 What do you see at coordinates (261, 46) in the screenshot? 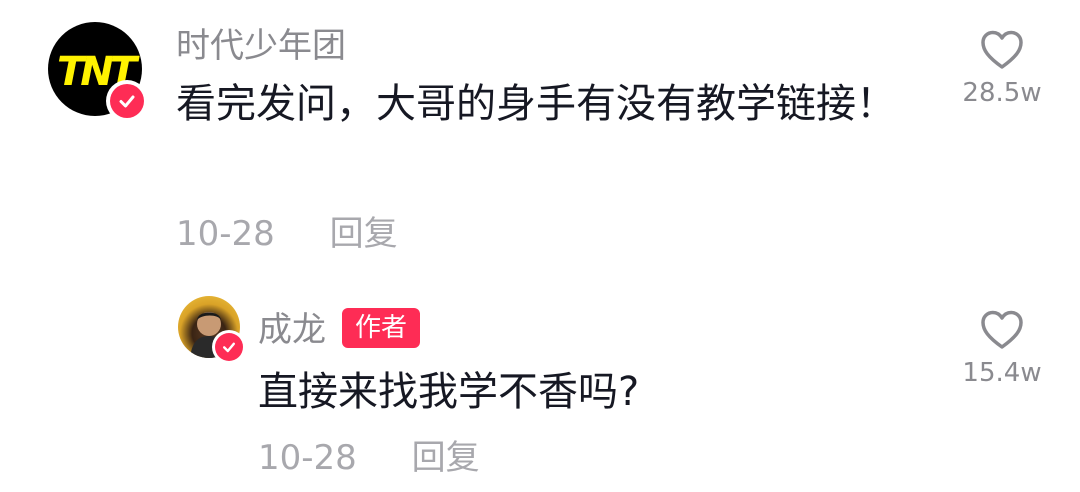
I see `username: 时代少年团` at bounding box center [261, 46].